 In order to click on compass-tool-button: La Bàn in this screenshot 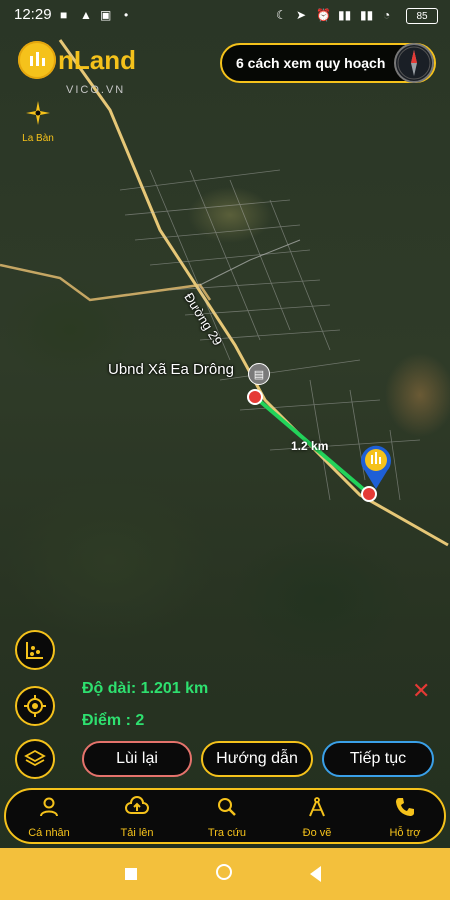, I will do `click(38, 122)`.